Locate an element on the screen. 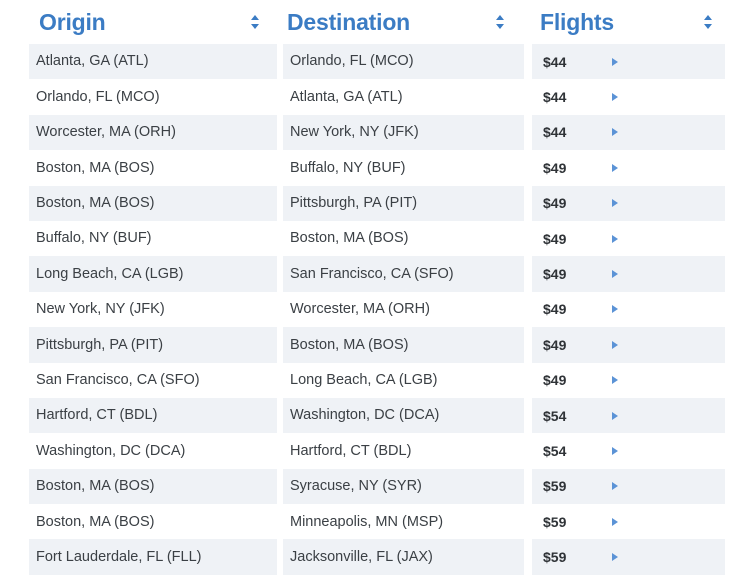 This screenshot has width=730, height=583. origin-text: Long Beach, CA (LGB) is located at coordinates (110, 273).